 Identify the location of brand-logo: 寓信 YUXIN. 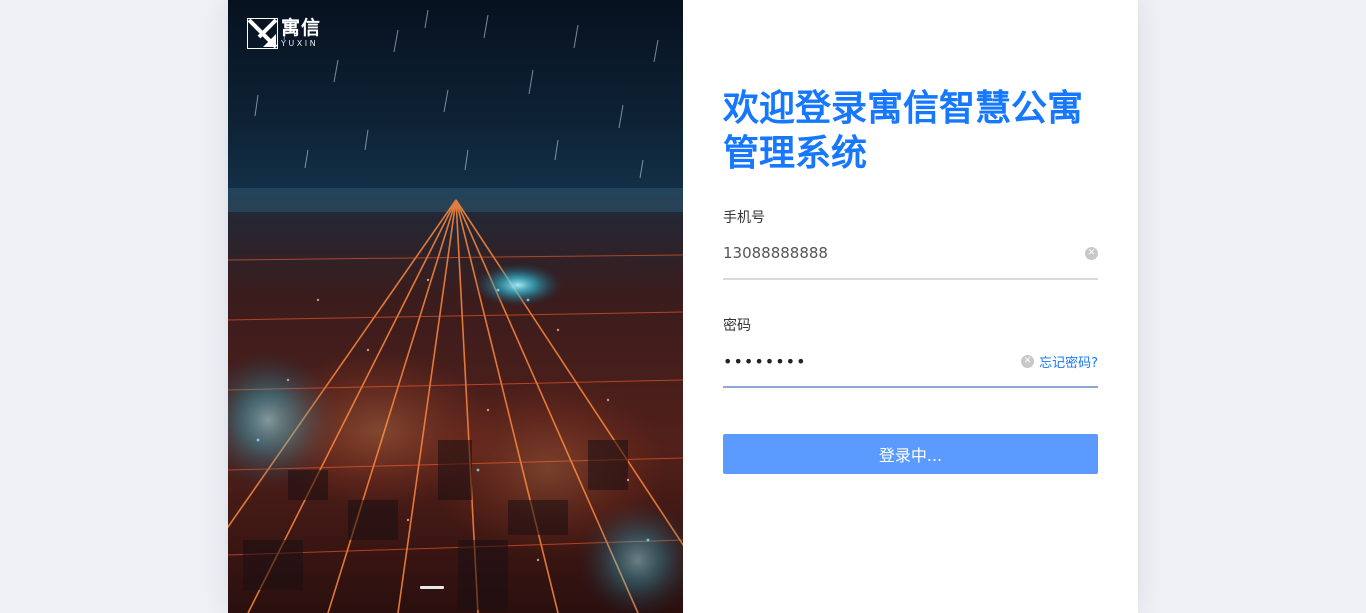
(284, 33).